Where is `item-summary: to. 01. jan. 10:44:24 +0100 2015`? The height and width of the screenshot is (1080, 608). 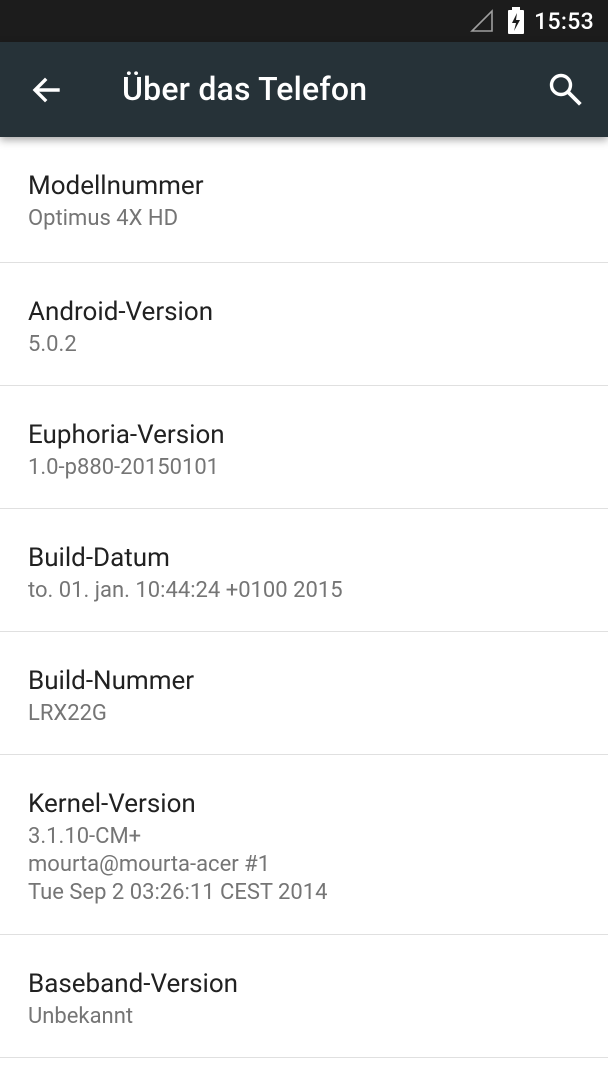 item-summary: to. 01. jan. 10:44:24 +0100 2015 is located at coordinates (185, 590).